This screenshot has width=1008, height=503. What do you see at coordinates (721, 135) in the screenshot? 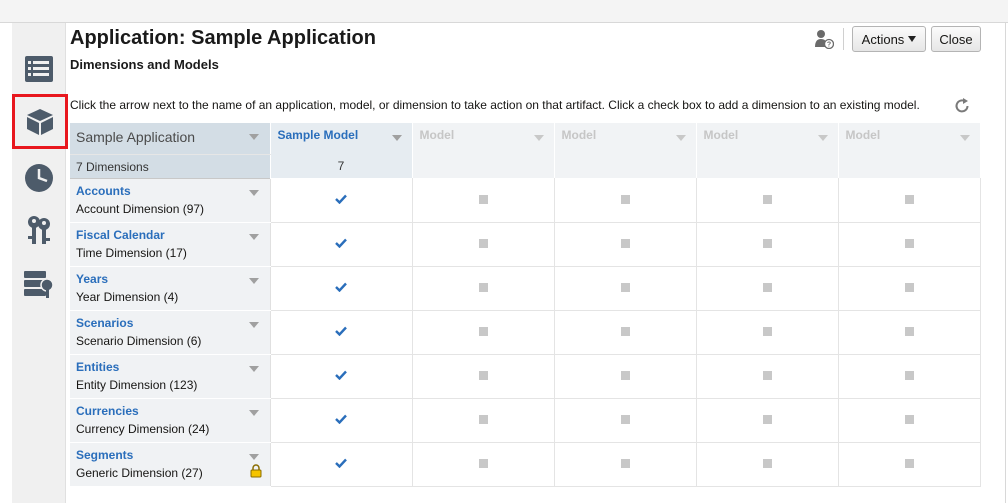
I see `model-name: Model` at bounding box center [721, 135].